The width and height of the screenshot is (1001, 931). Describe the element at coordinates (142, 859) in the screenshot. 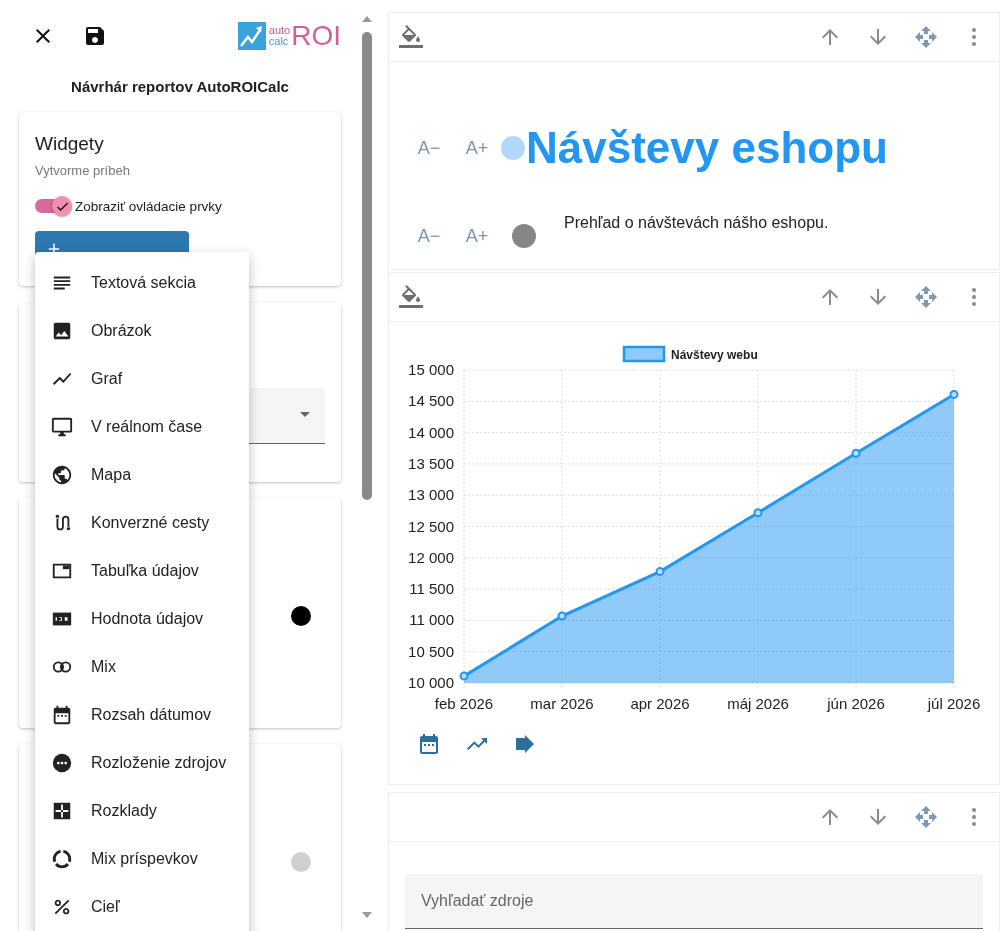

I see `menu-item: Mix príspevkov` at that location.